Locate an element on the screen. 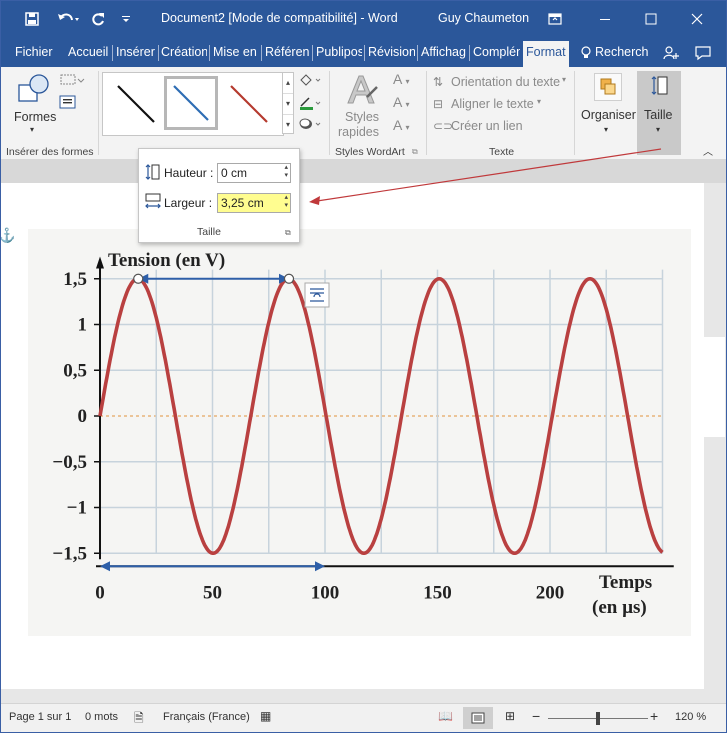 This screenshot has height=733, width=727. gallery-scroll: ▴ ▾ ▾ is located at coordinates (288, 103).